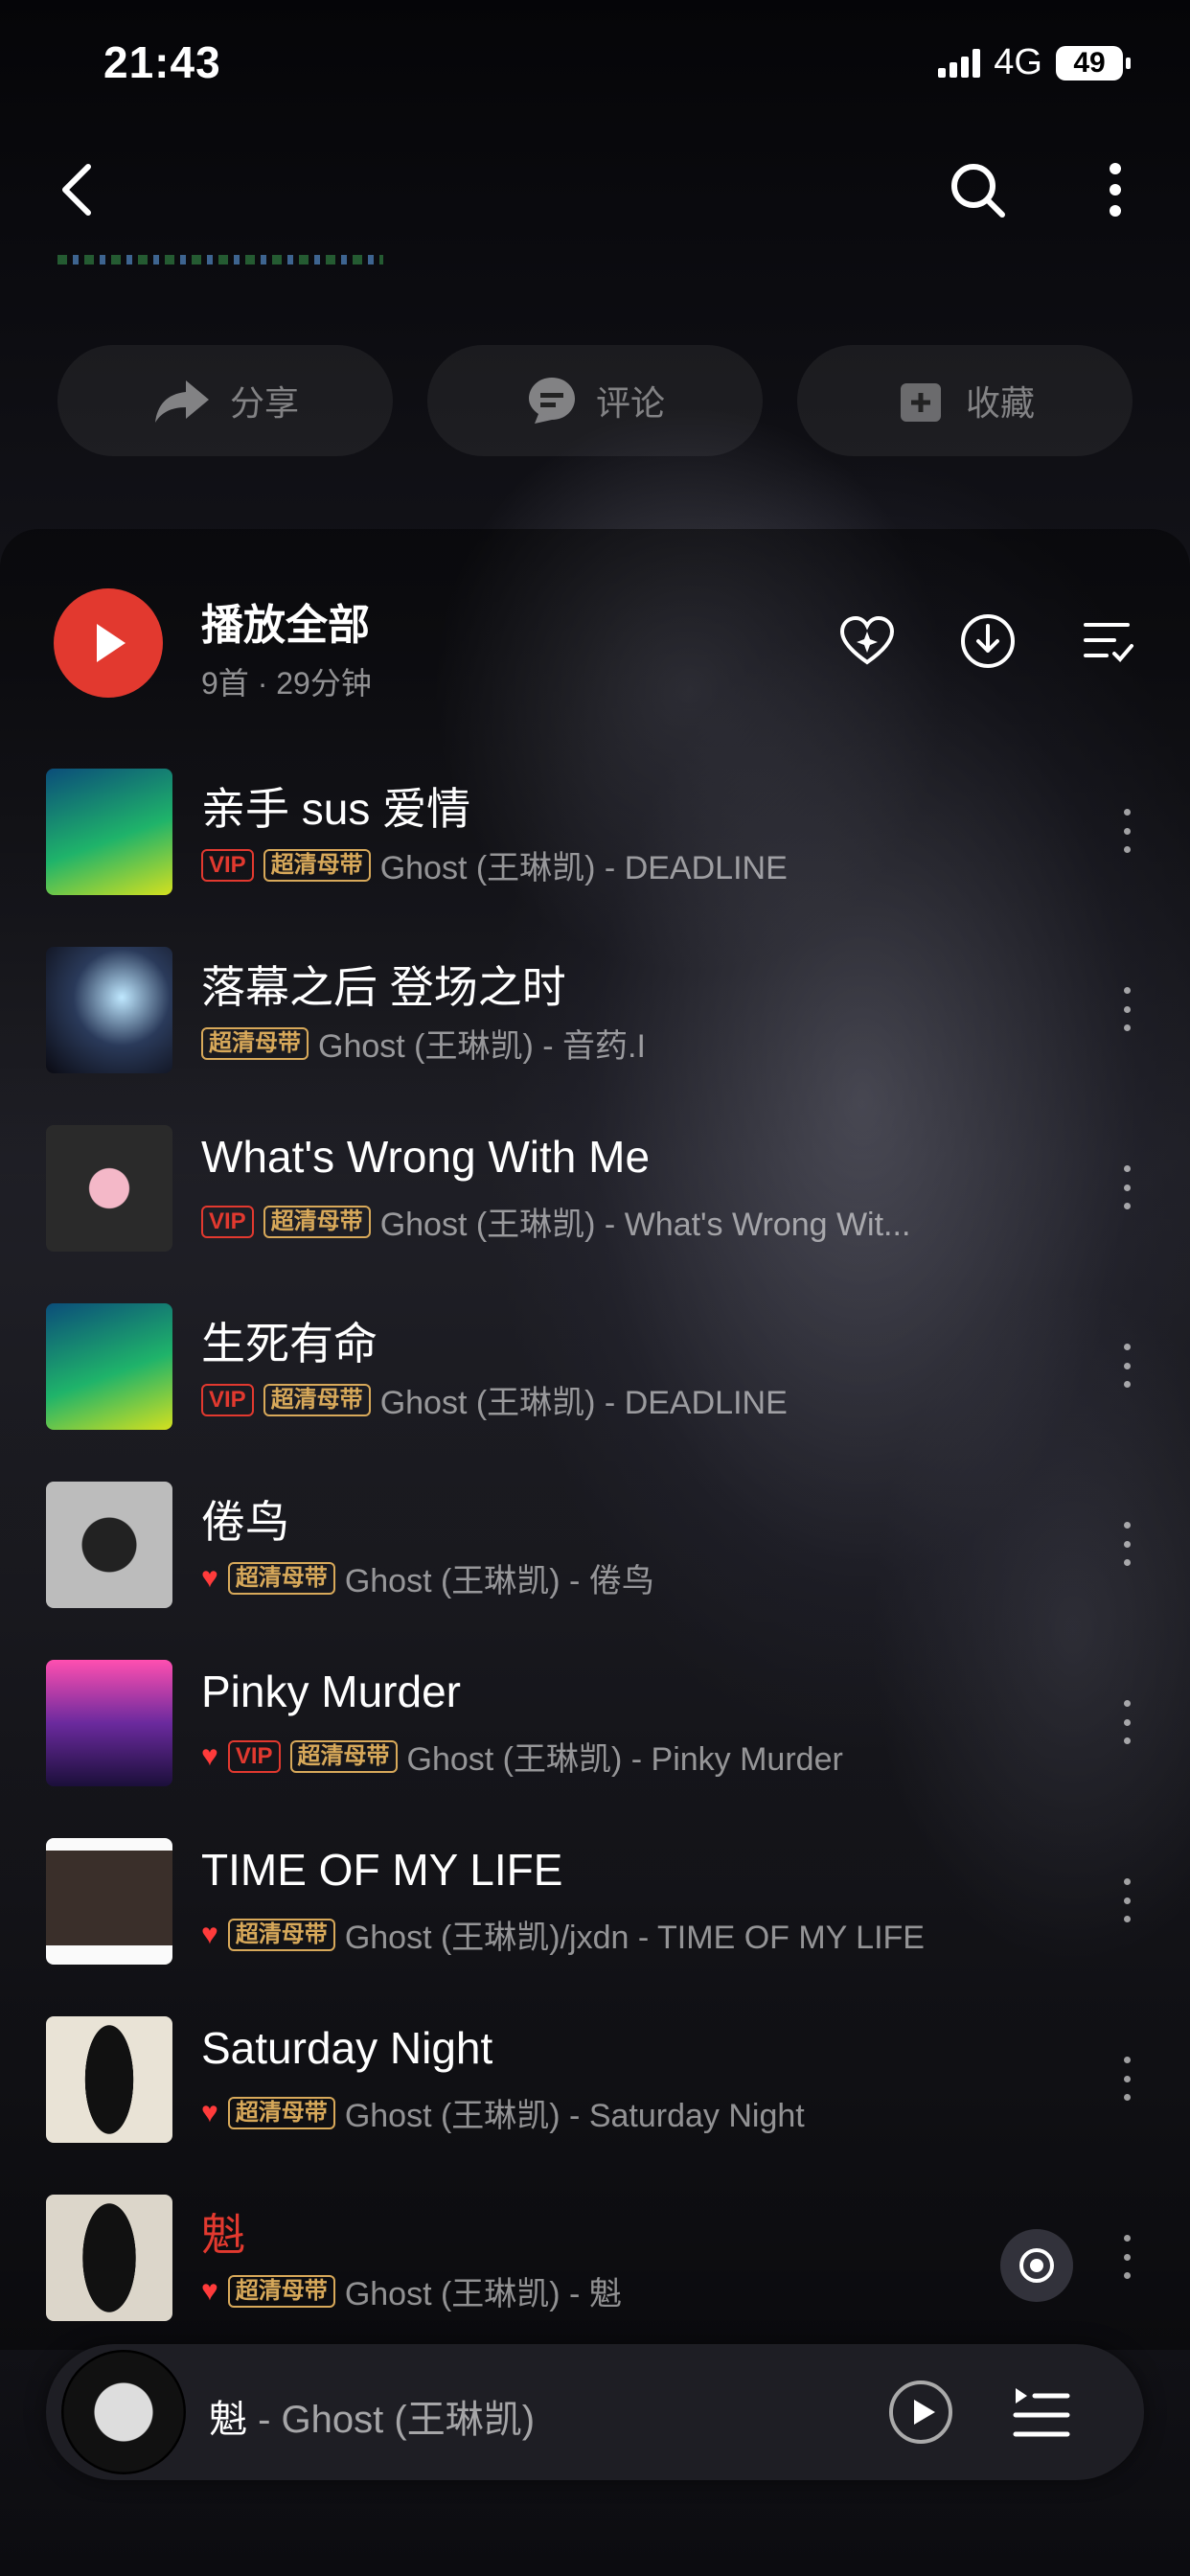 This screenshot has height=2576, width=1190. What do you see at coordinates (289, 1343) in the screenshot?
I see `song-title: 生死有命` at bounding box center [289, 1343].